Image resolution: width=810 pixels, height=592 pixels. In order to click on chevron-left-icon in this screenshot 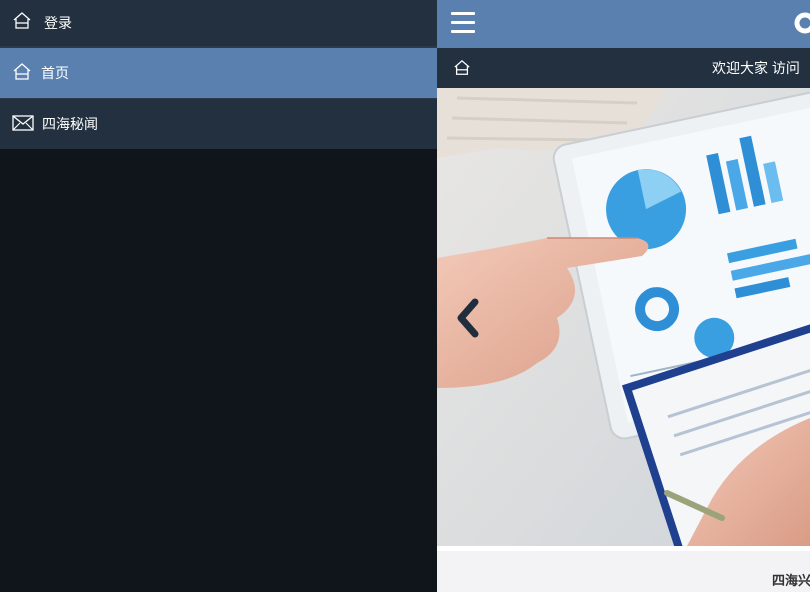, I will do `click(468, 318)`.